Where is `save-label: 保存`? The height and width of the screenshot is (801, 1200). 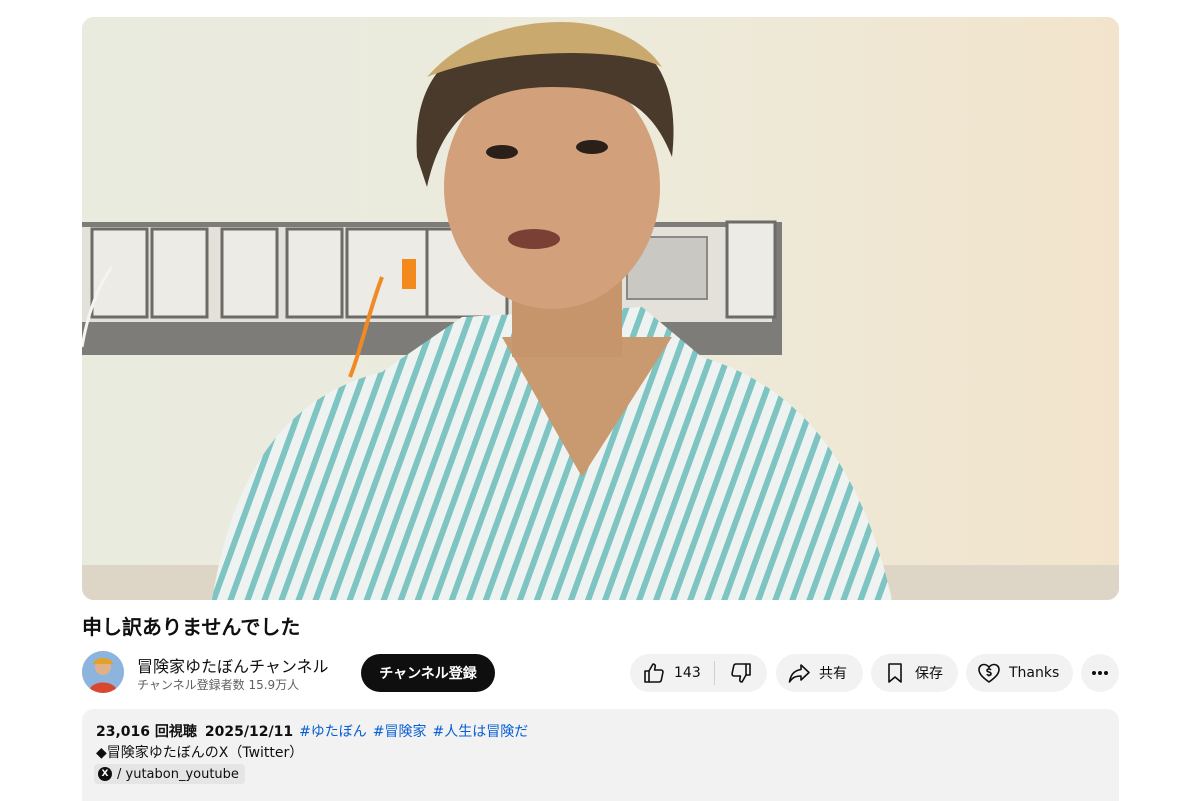 save-label: 保存 is located at coordinates (929, 674).